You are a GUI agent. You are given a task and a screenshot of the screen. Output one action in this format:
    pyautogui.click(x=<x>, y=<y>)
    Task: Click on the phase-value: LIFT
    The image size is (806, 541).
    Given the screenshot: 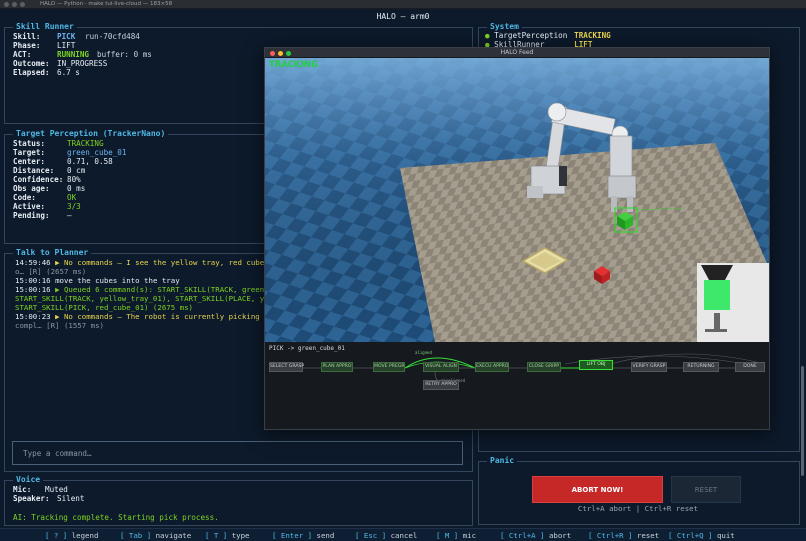 What is the action you would take?
    pyautogui.click(x=66, y=45)
    